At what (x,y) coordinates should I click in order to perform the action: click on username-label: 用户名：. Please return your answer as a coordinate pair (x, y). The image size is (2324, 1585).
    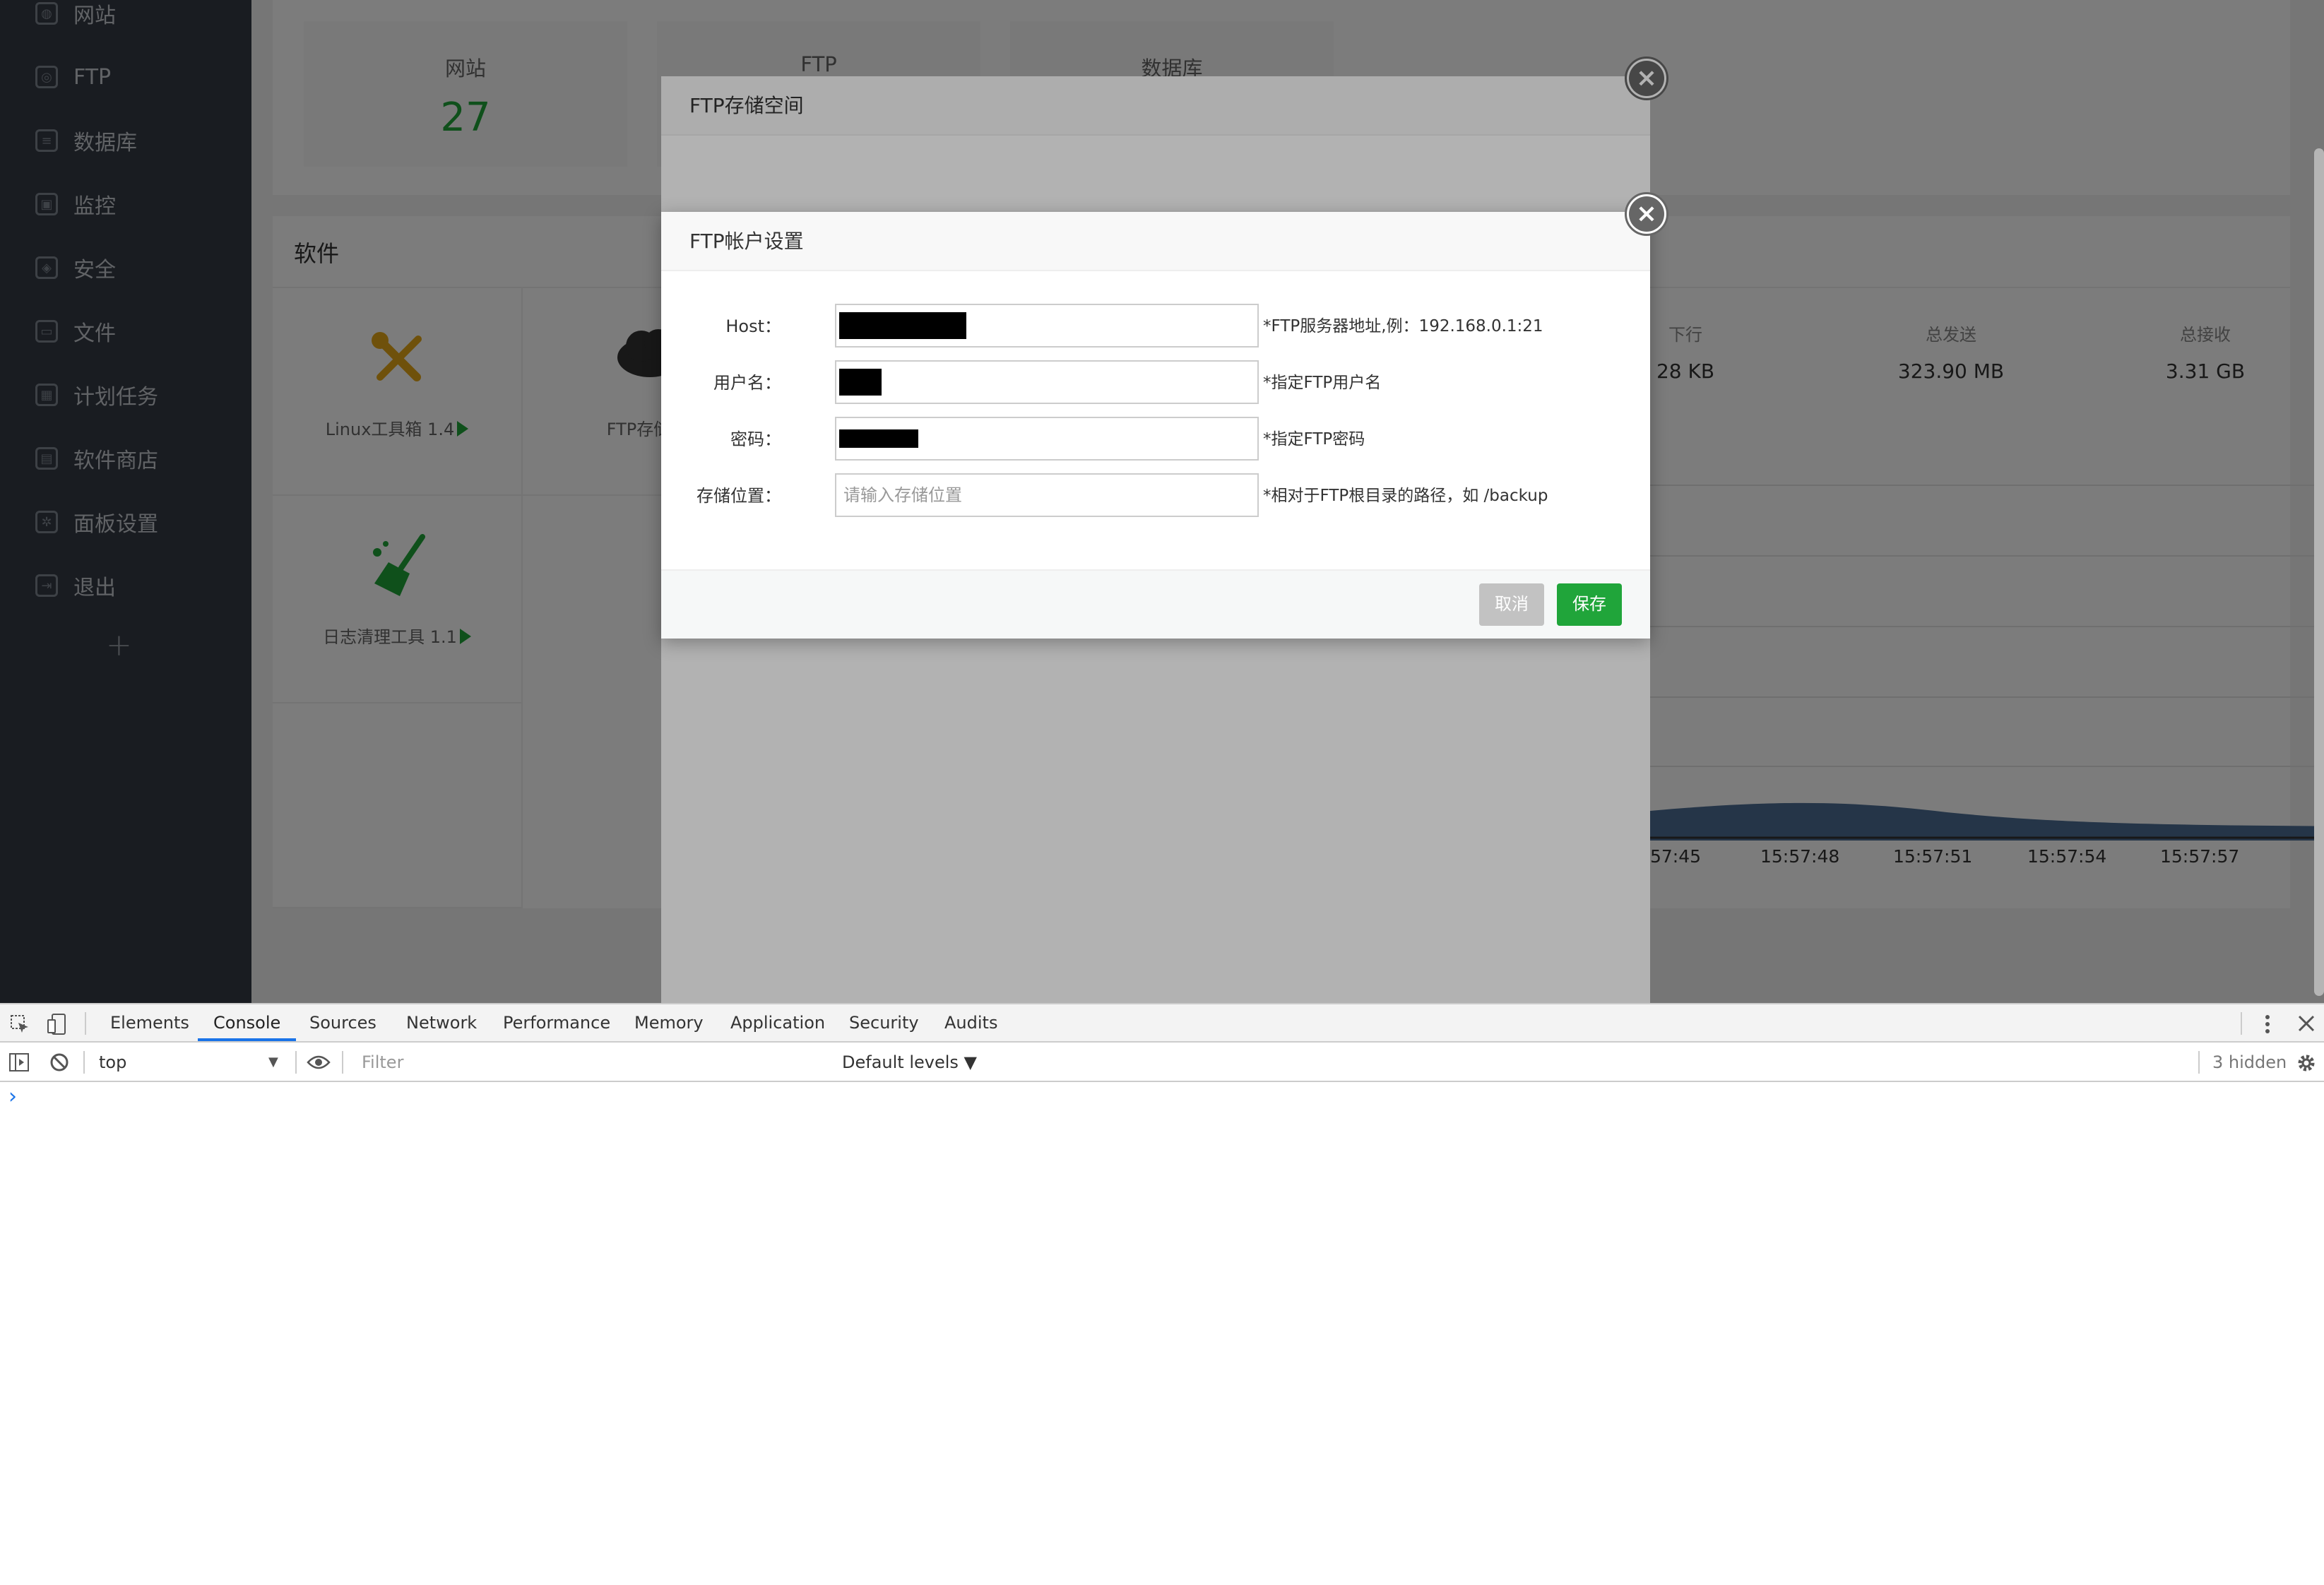
    Looking at the image, I should click on (747, 383).